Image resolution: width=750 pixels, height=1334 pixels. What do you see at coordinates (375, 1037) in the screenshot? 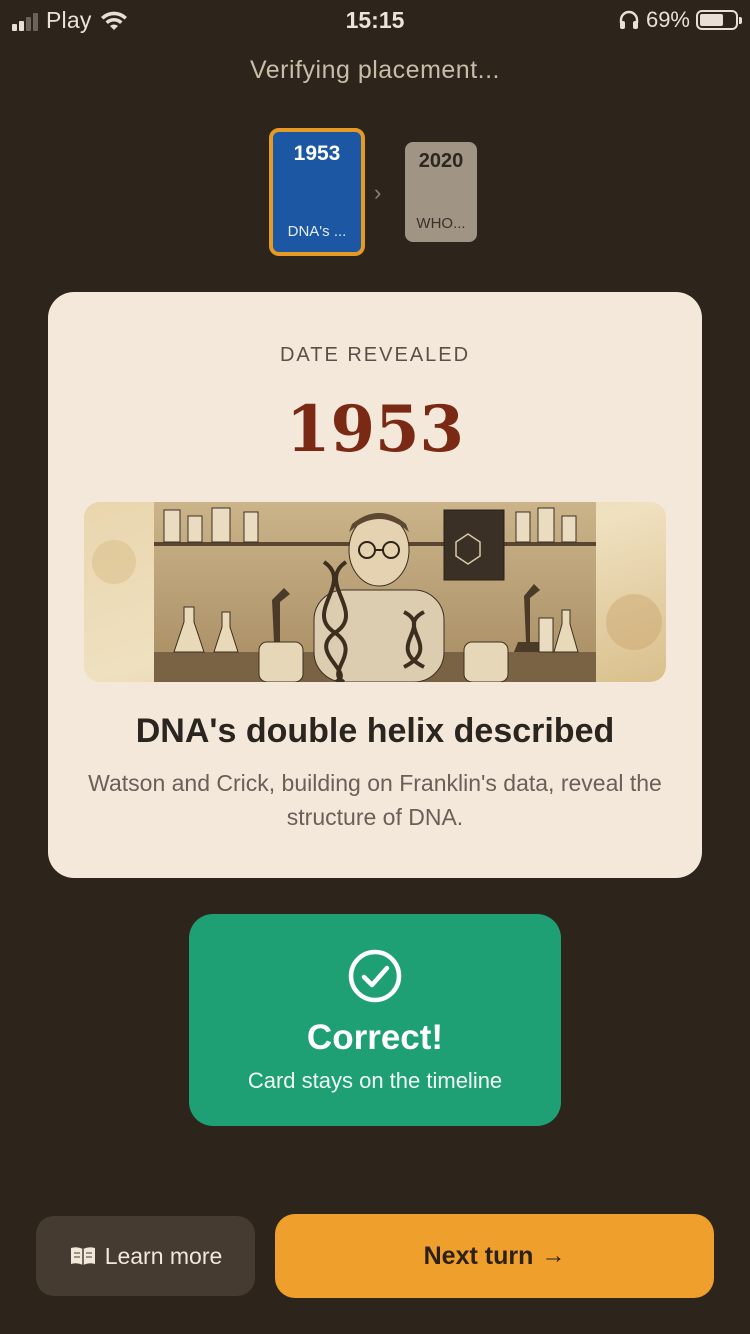
I see `result-title: Correct!` at bounding box center [375, 1037].